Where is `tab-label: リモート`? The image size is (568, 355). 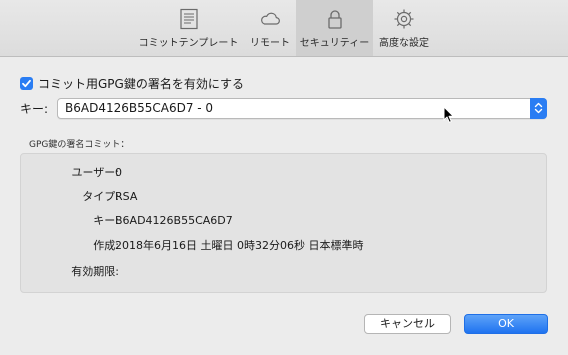 tab-label: リモート is located at coordinates (270, 43).